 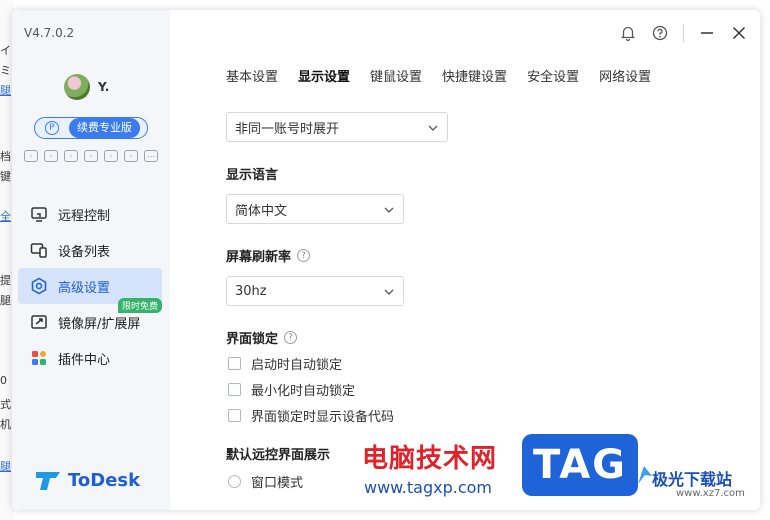 I want to click on vip-label: 续费专业版, so click(x=104, y=128).